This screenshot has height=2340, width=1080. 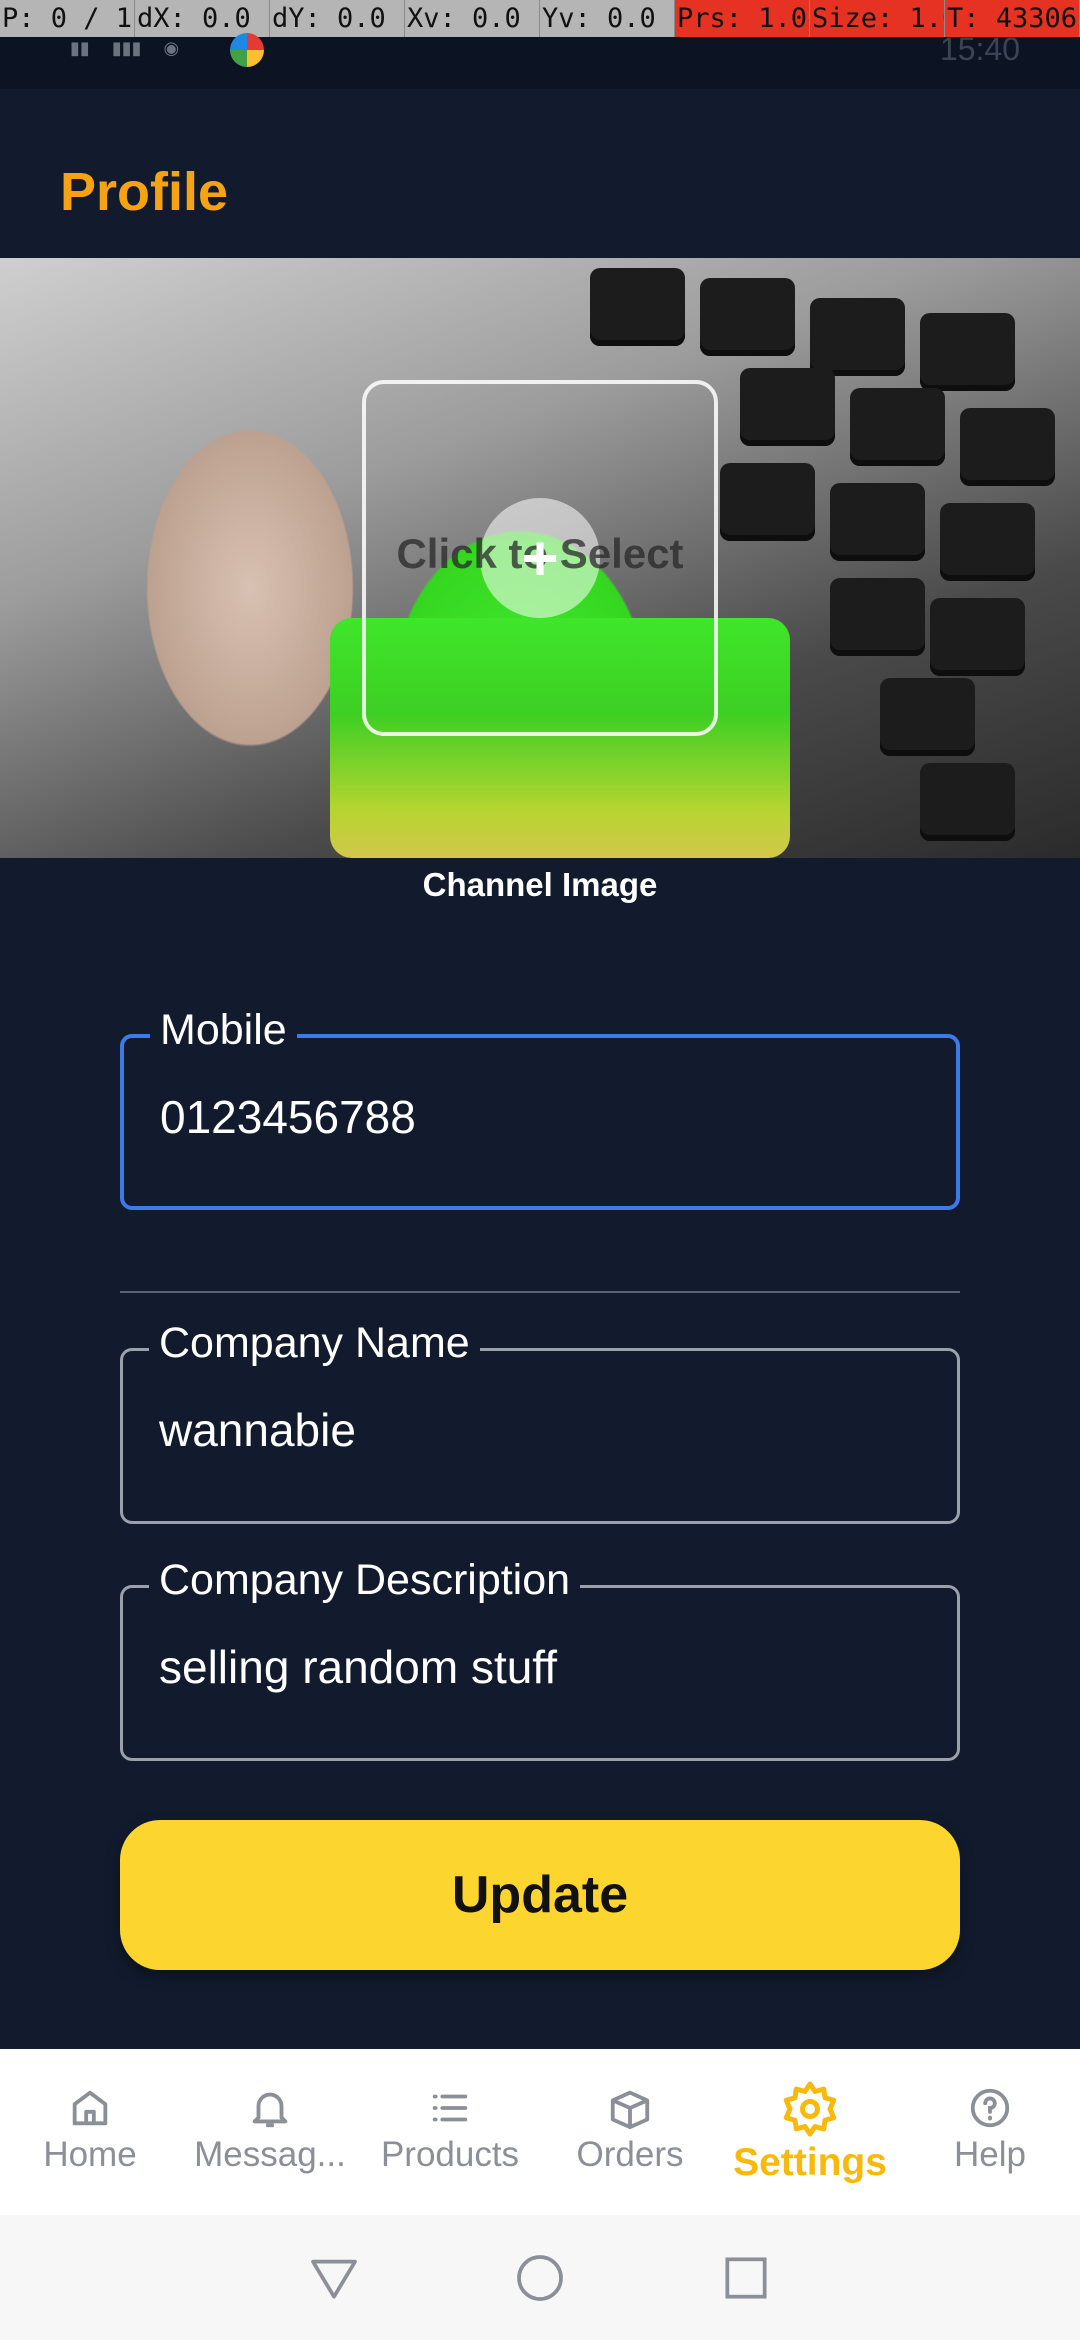 What do you see at coordinates (90, 2108) in the screenshot?
I see `home-icon` at bounding box center [90, 2108].